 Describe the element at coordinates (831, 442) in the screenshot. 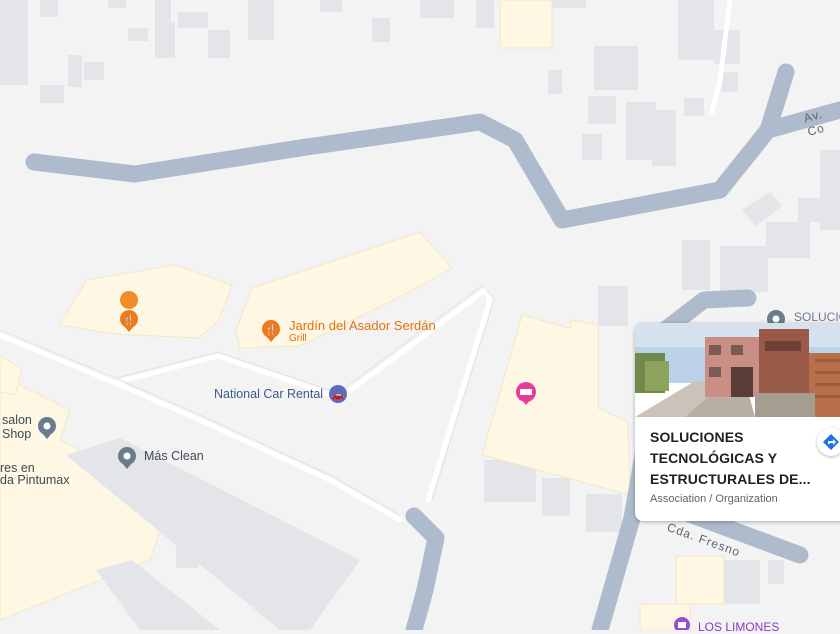

I see `directions-icon` at that location.